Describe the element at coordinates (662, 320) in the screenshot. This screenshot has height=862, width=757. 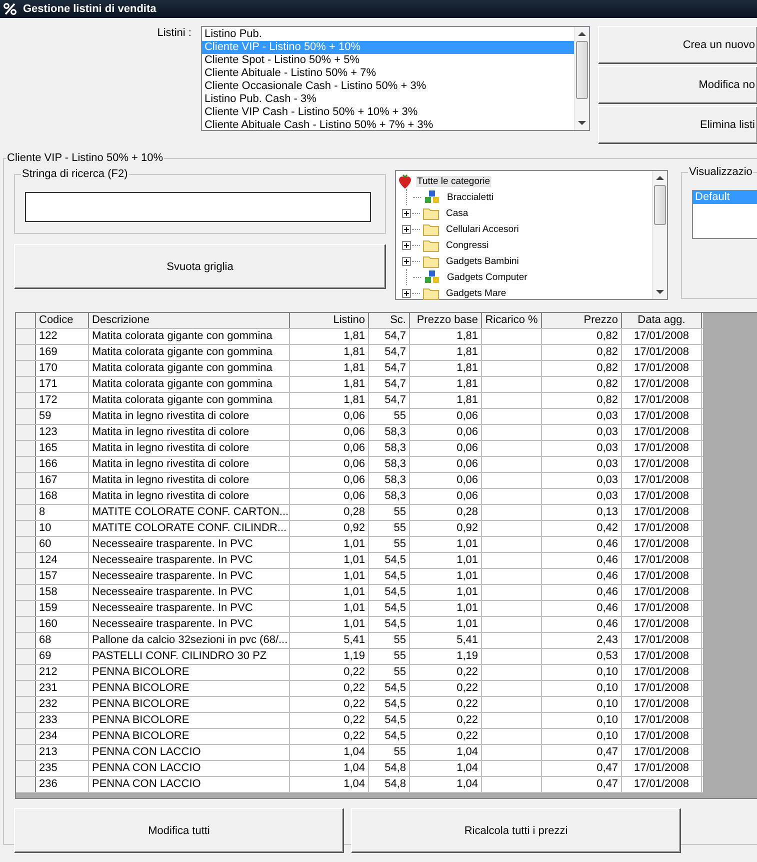
I see `column-header: Data agg.` at that location.